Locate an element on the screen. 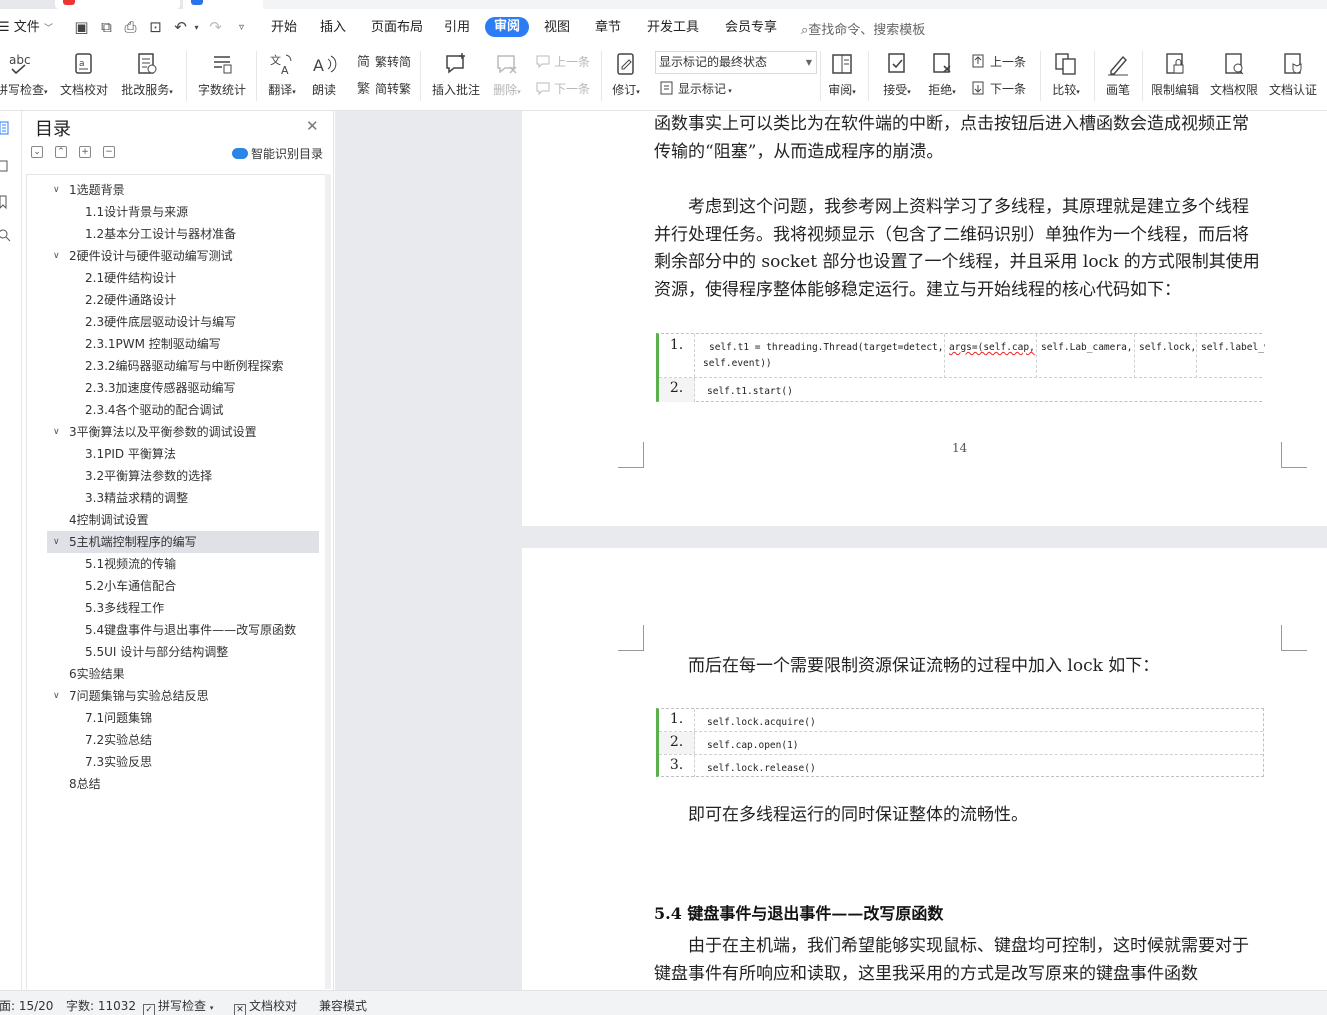 The width and height of the screenshot is (1327, 1015). show-markup-button: 显示标记 ▾ is located at coordinates (695, 89).